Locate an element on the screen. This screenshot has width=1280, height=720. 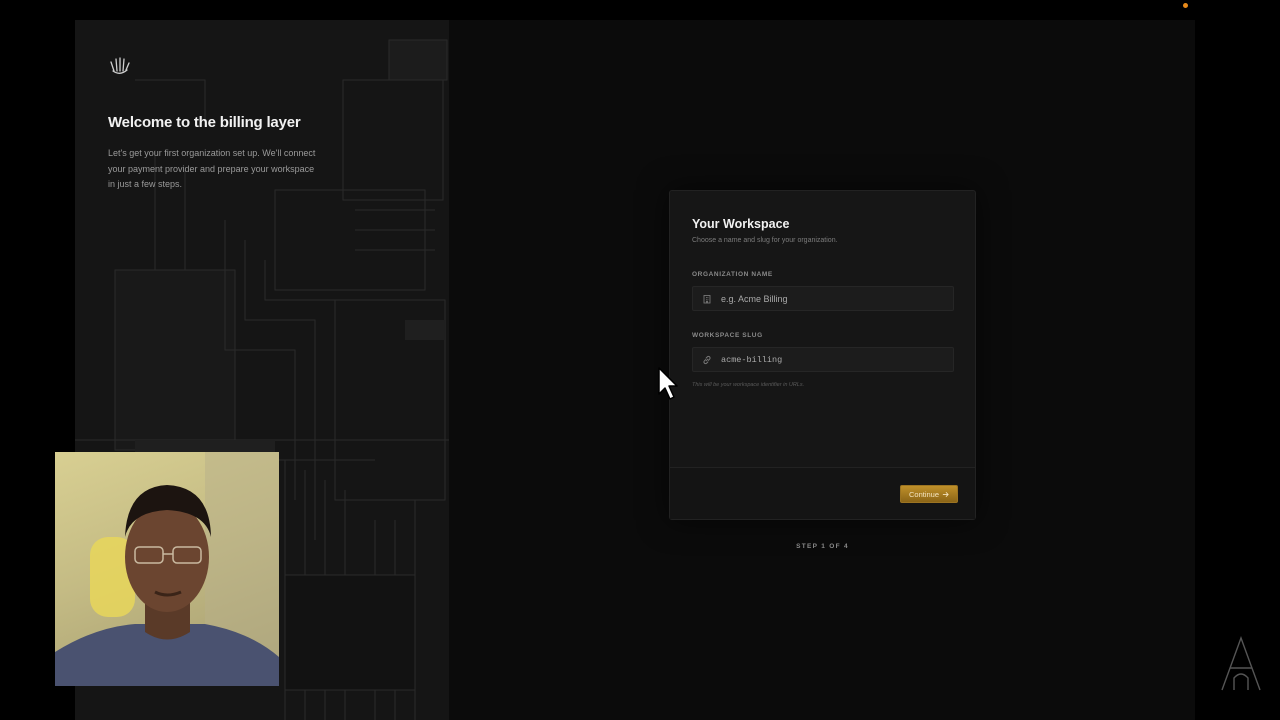
workspace-slug-field is located at coordinates (823, 359).